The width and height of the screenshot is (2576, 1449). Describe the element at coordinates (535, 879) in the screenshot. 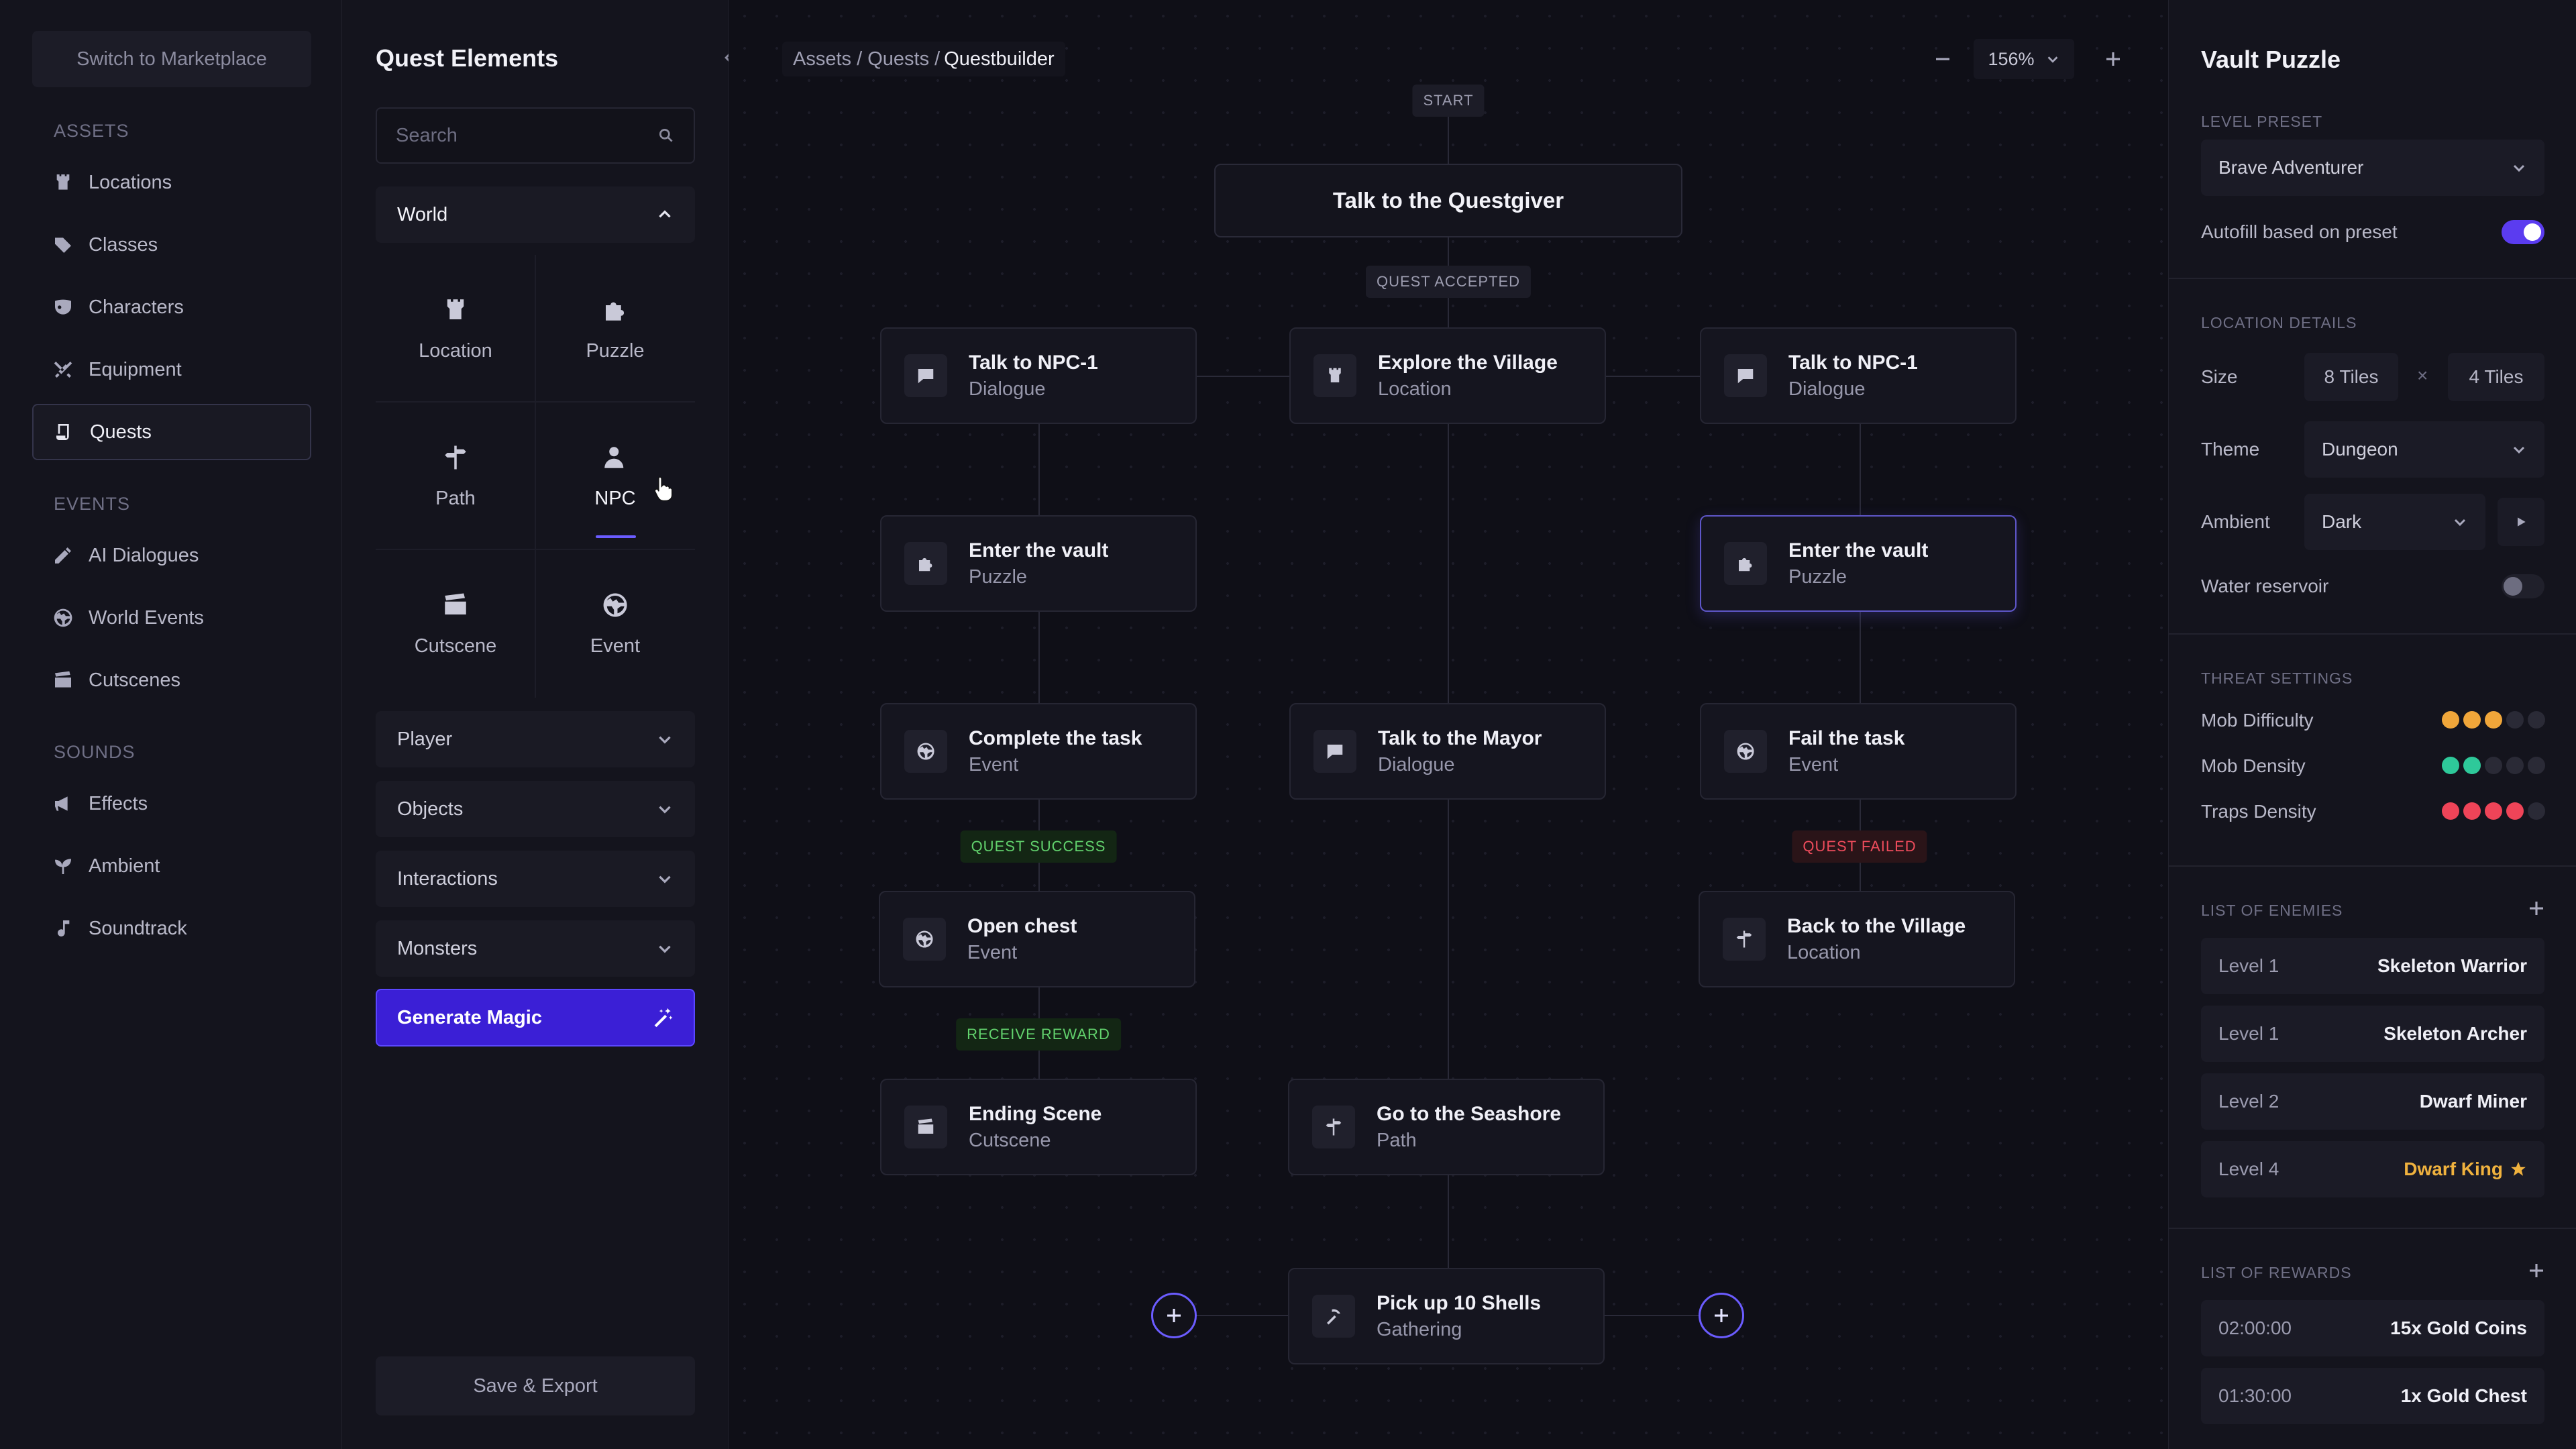

I see `interactions-accordion: Interactions` at that location.